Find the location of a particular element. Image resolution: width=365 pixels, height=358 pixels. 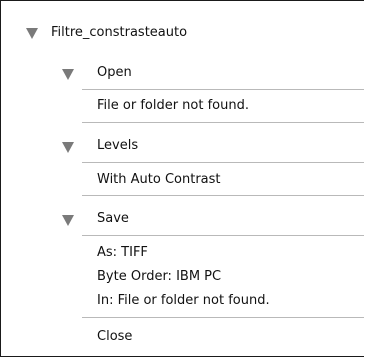

step-title: Open is located at coordinates (114, 72).